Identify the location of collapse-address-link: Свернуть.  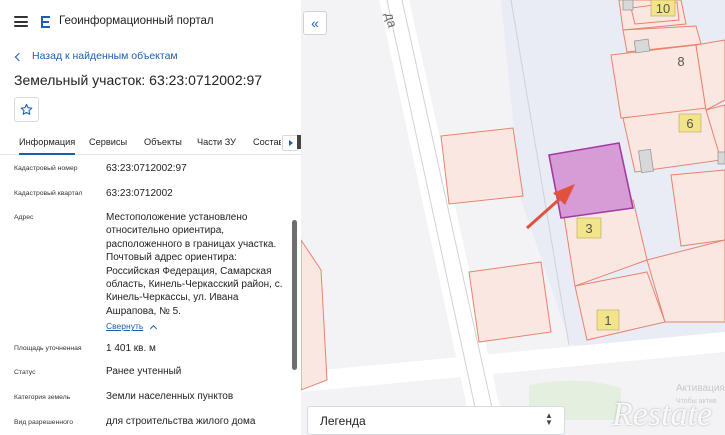
(195, 326).